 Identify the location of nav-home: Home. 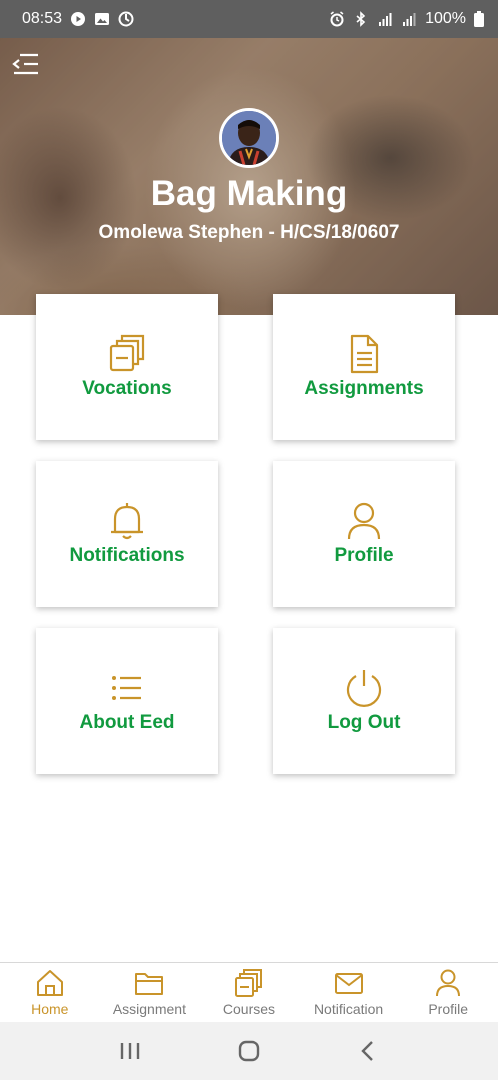
(50, 992).